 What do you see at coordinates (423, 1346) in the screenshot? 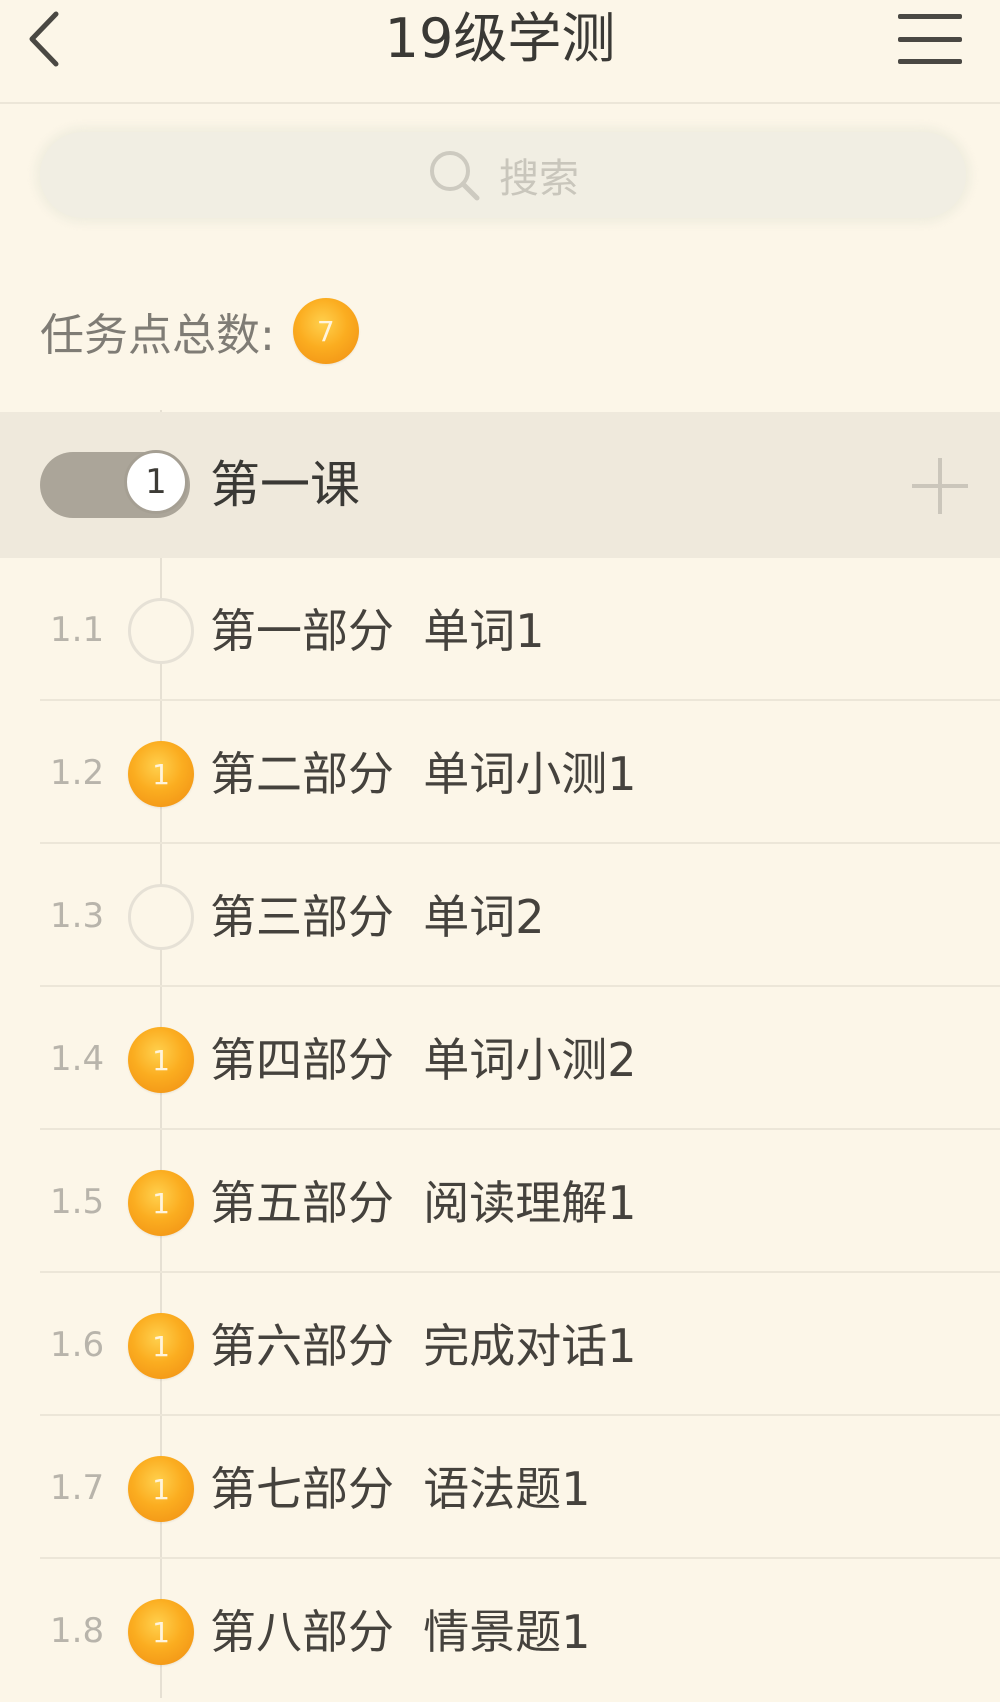
I see `lesson-title: 第六部分 完成对话1` at bounding box center [423, 1346].